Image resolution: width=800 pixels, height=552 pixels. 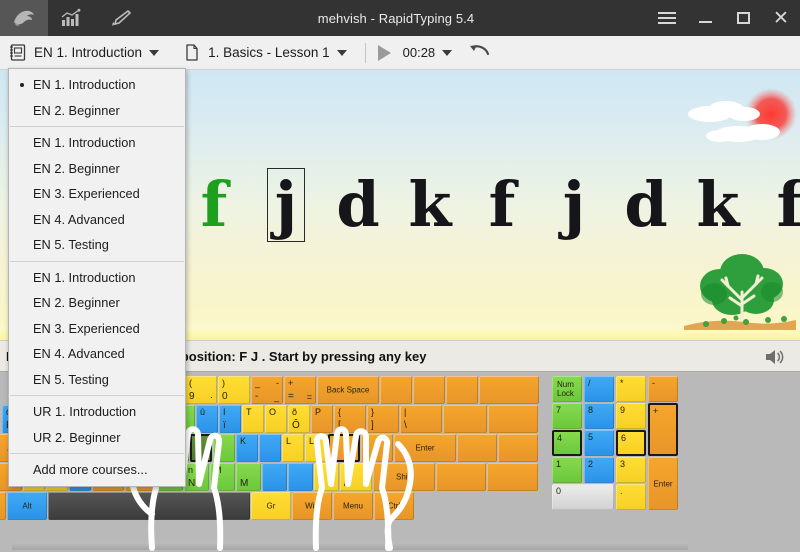 I want to click on keyboard-key: 0, so click(x=583, y=497).